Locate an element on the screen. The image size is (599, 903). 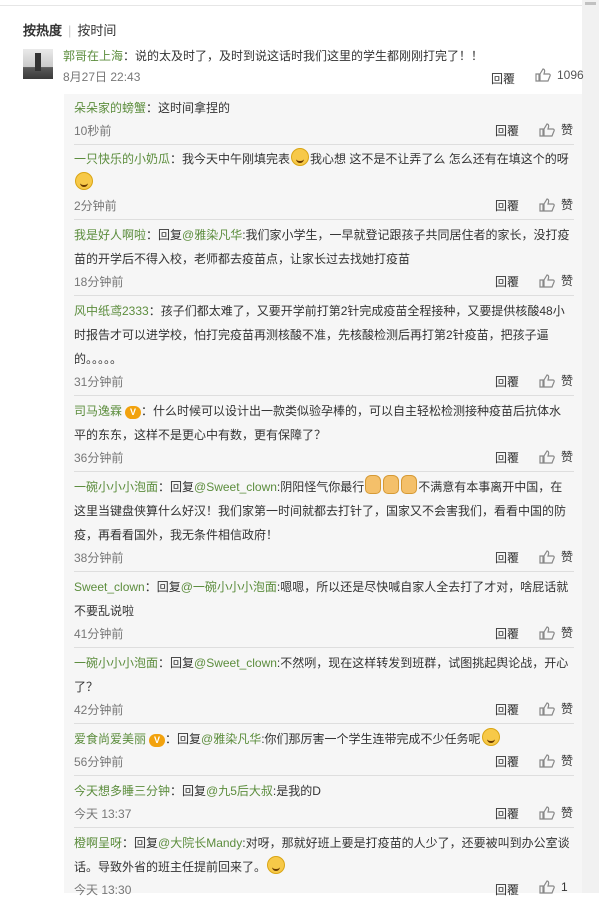
reply-username: 朵朵家的螃蟹 is located at coordinates (110, 108).